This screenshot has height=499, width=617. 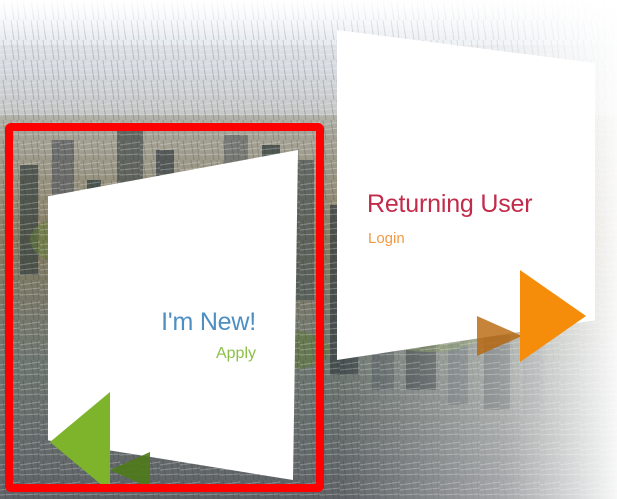 I want to click on triangle-left-icon, so click(x=80, y=442).